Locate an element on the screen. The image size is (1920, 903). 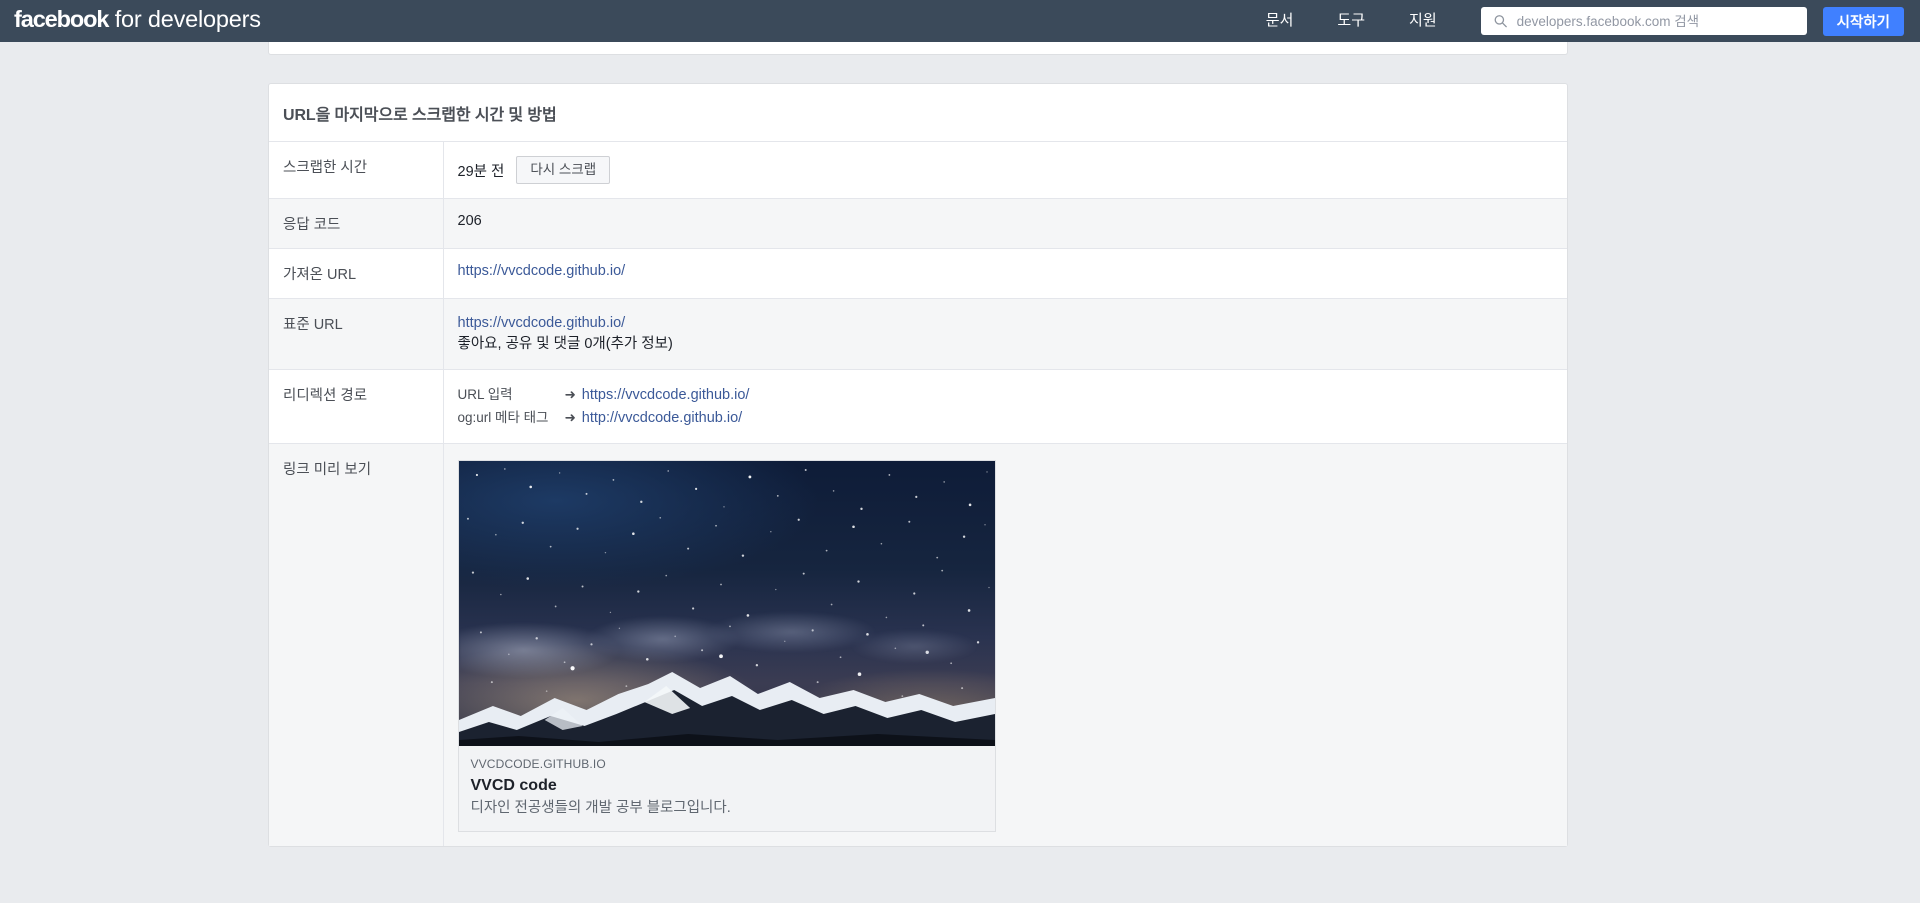
redirect-step: URL 입력 ➜ https://vvcdcode.github.io/ is located at coordinates (604, 395).